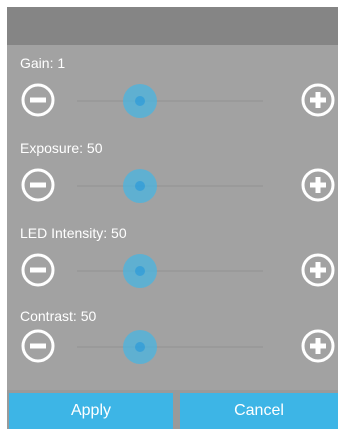  Describe the element at coordinates (61, 148) in the screenshot. I see `exposure-label: Exposure: 50` at that location.